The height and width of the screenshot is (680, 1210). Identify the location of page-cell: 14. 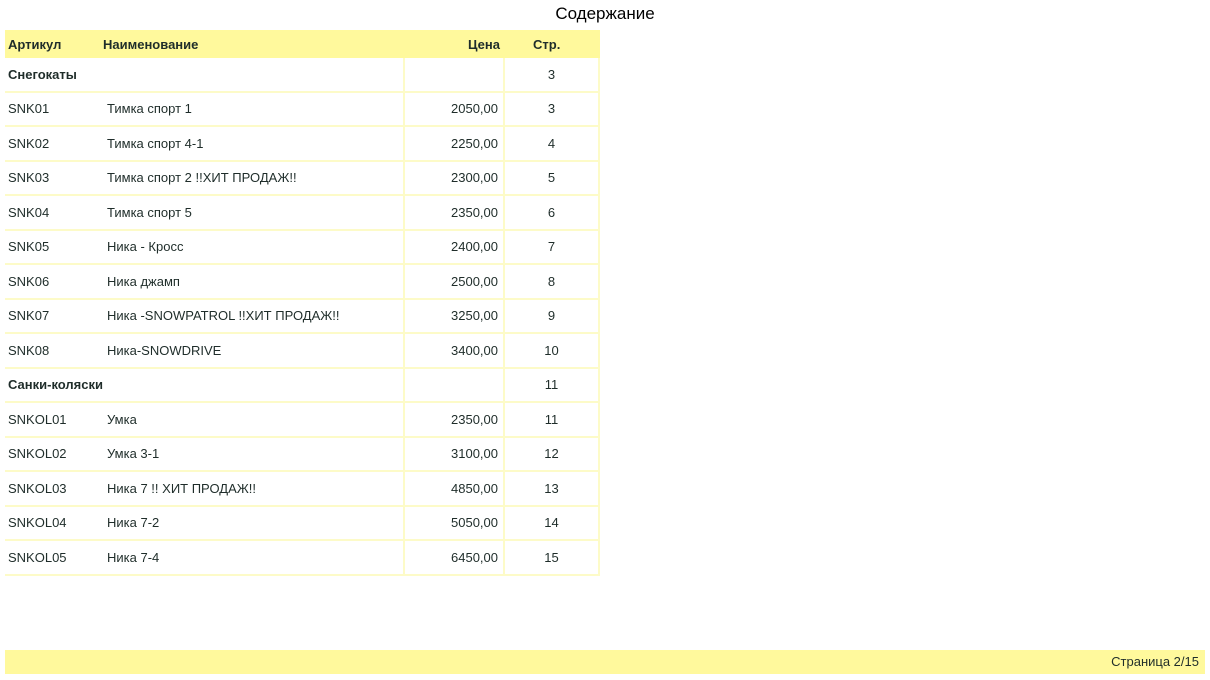
(552, 523).